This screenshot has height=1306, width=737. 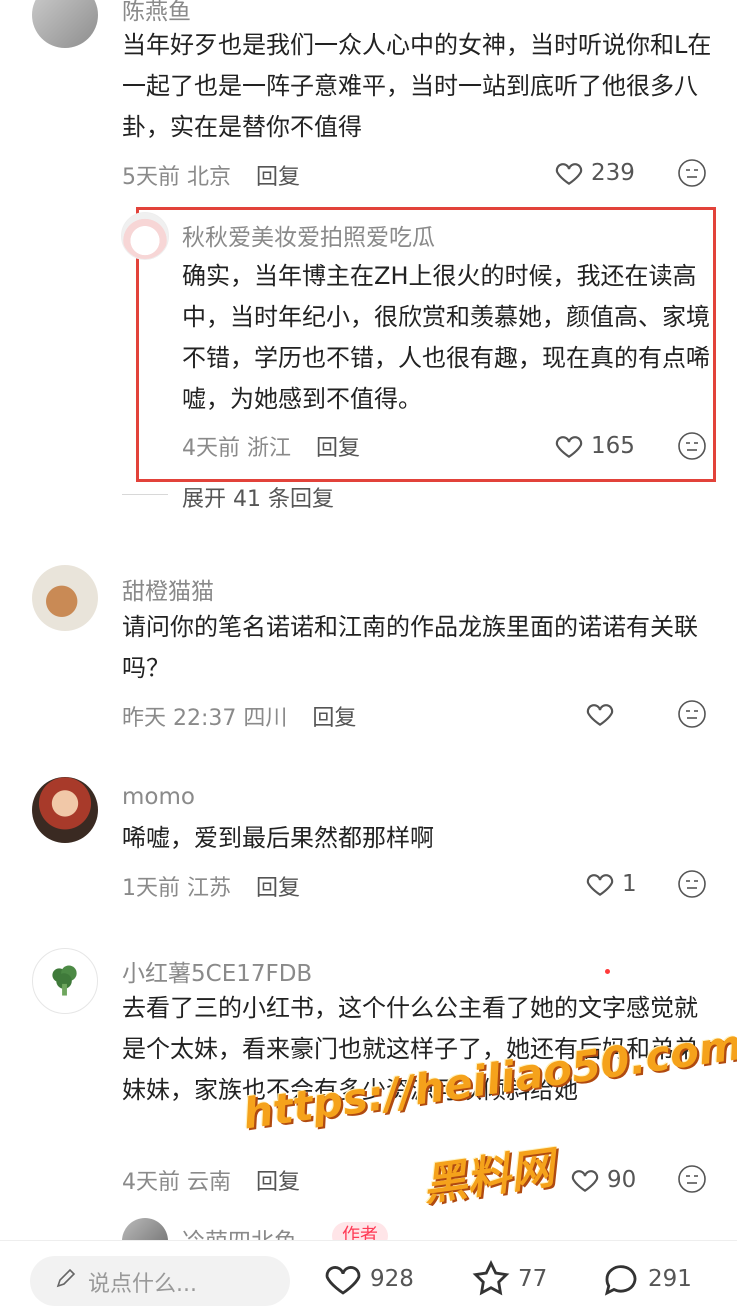 I want to click on comment-time: 5天前, so click(x=151, y=177).